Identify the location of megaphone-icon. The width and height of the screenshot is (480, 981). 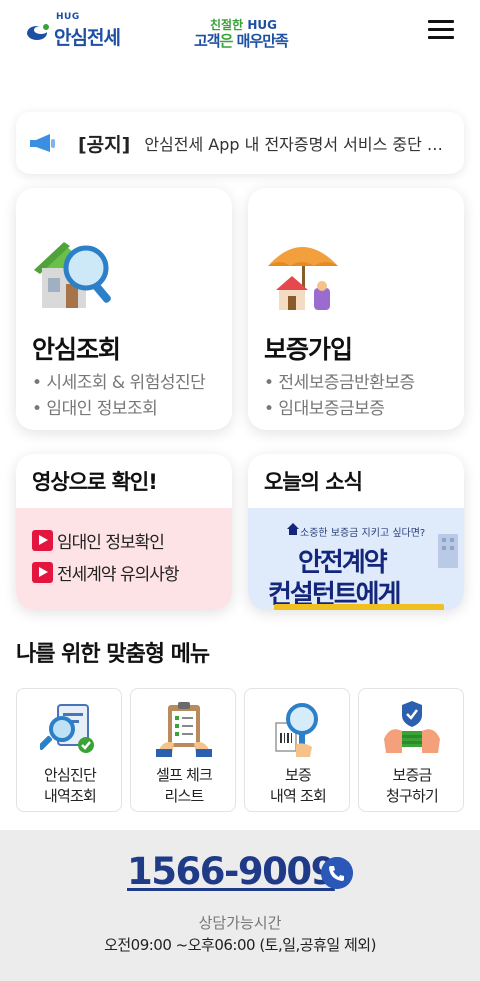
(42, 143).